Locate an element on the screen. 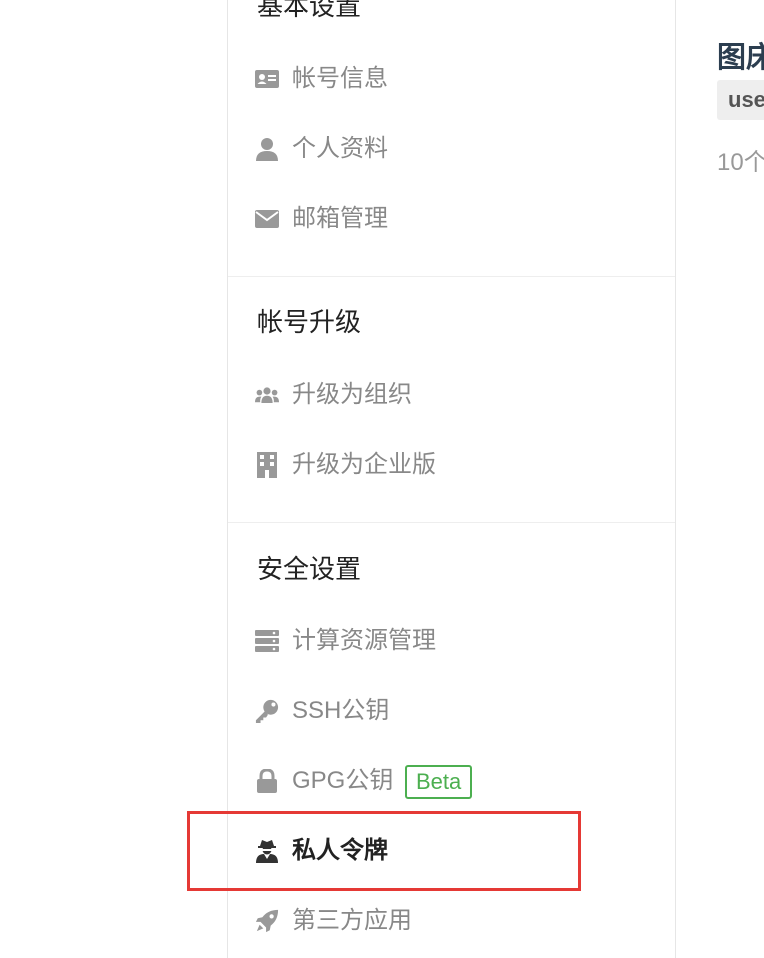  sidebar-item-gpg-keys: GPG公钥 Beta is located at coordinates (451, 781).